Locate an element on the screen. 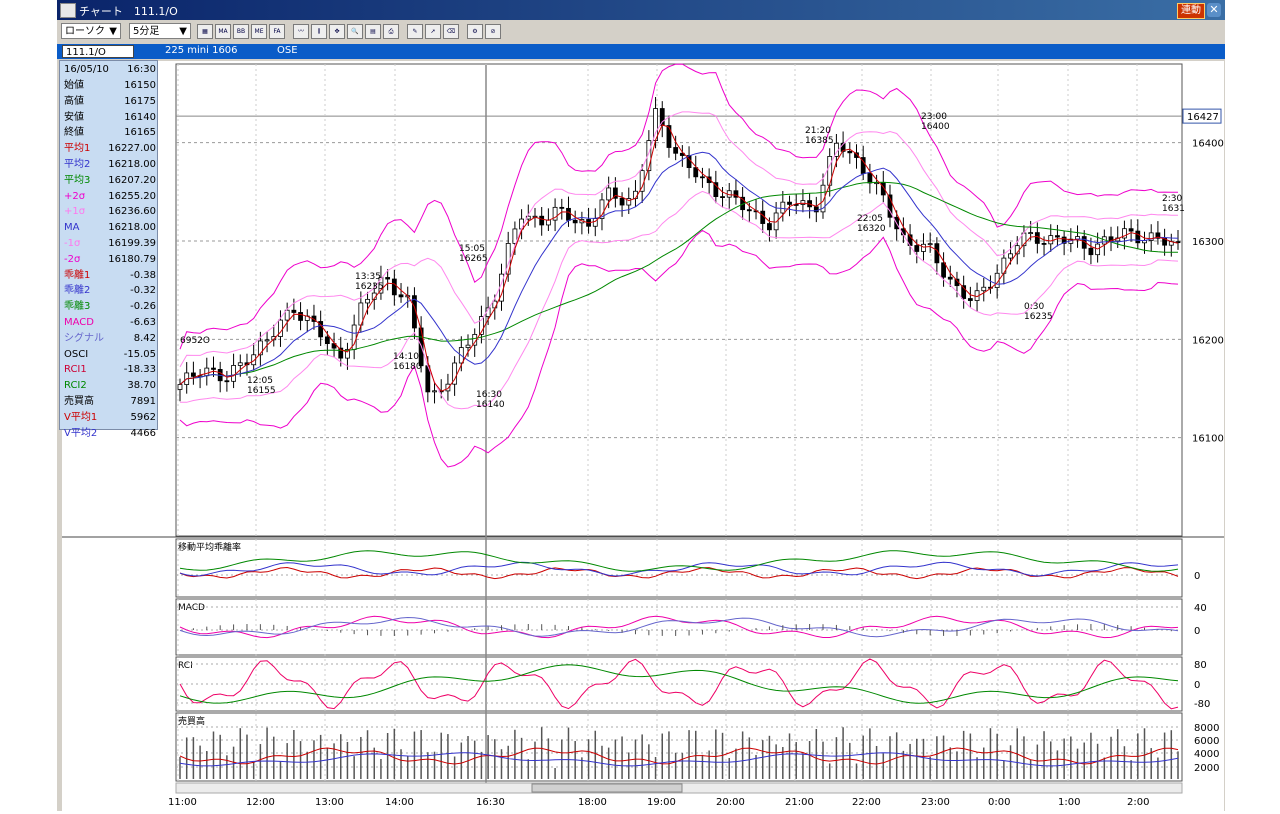 Image resolution: width=1280 pixels, height=814 pixels. link-button: 連動 is located at coordinates (1191, 11).